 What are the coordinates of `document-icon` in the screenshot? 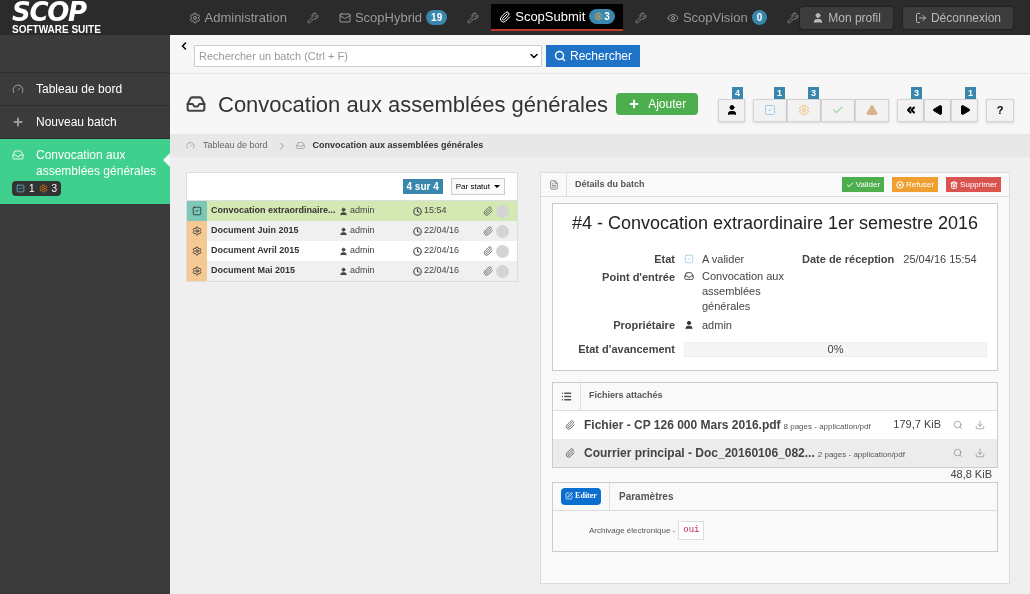 It's located at (553, 184).